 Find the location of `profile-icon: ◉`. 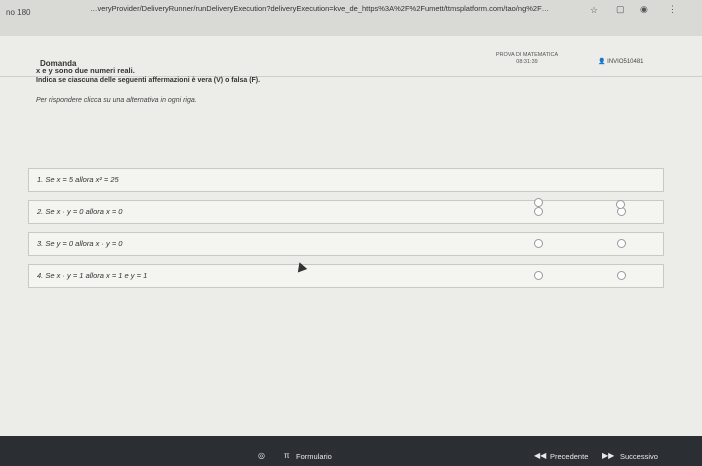

profile-icon: ◉ is located at coordinates (644, 9).